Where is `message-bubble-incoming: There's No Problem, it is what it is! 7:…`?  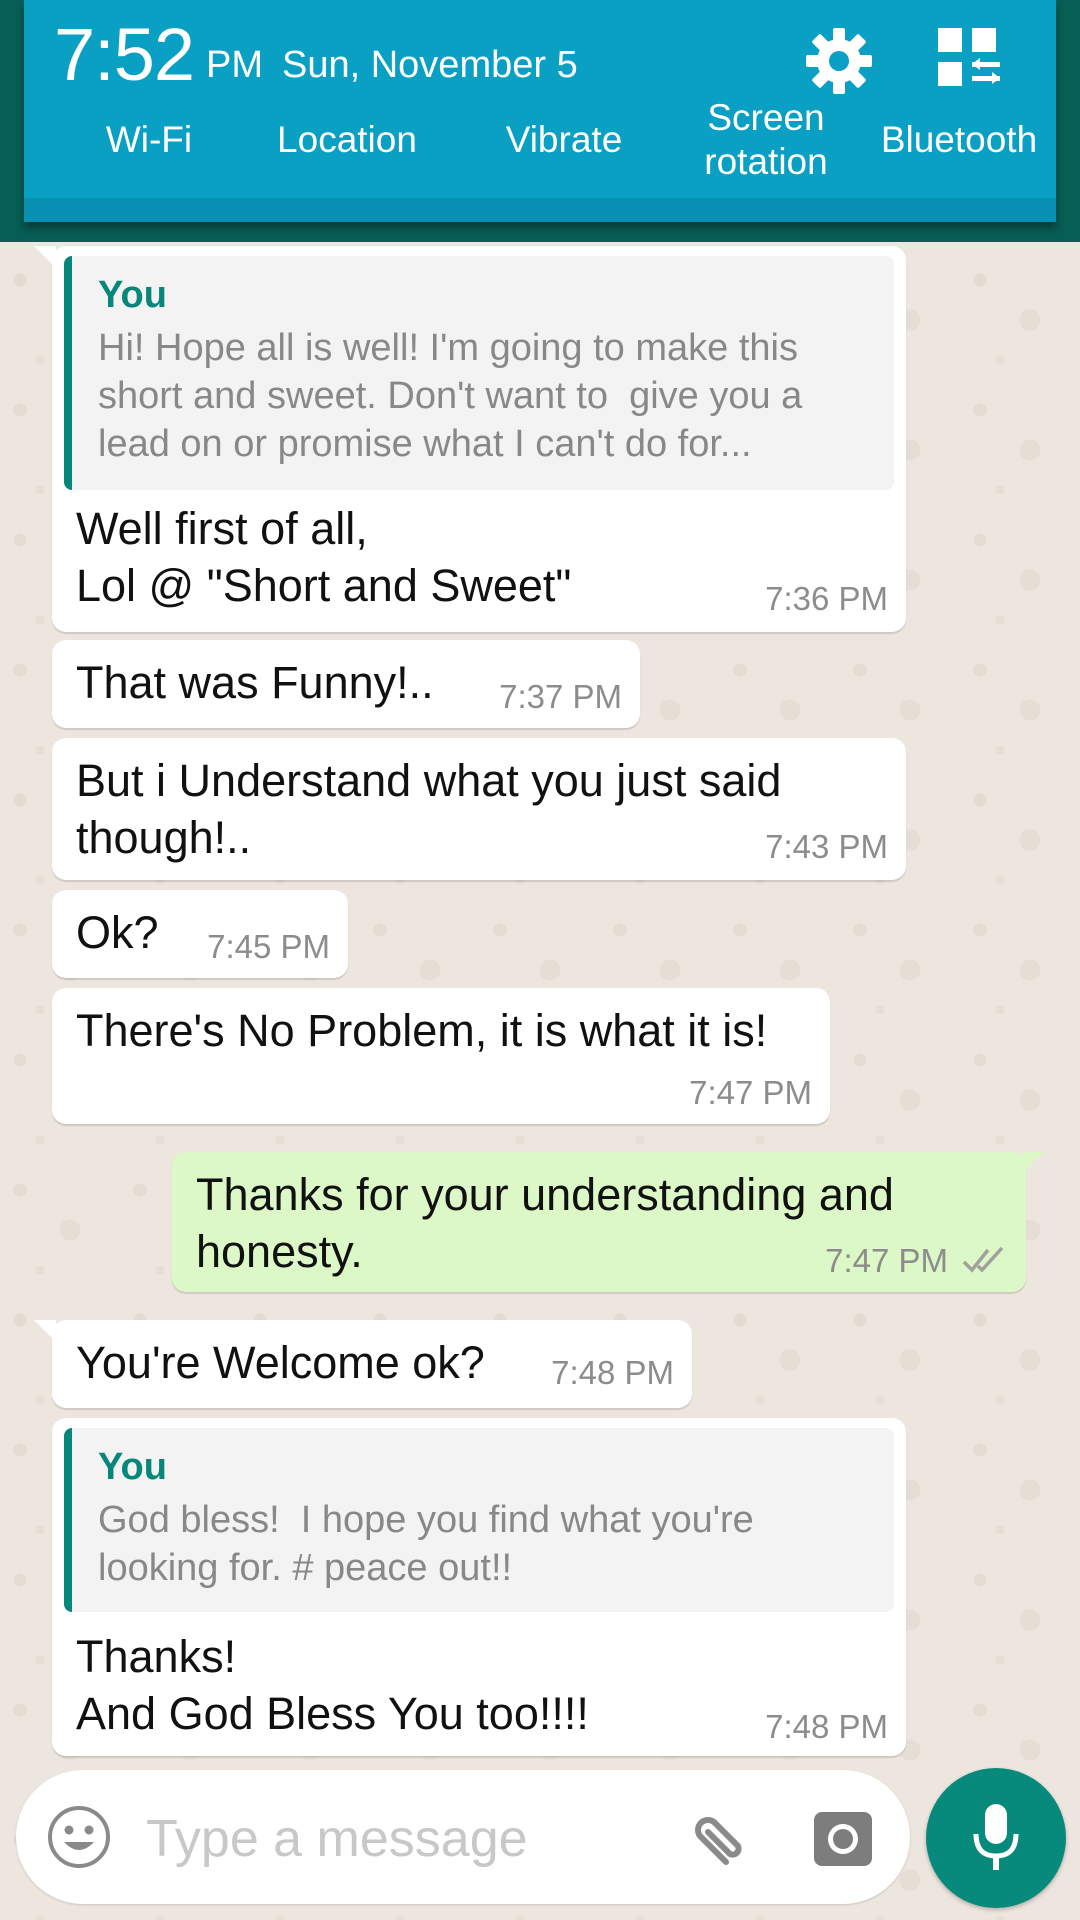 message-bubble-incoming: There's No Problem, it is what it is! 7:… is located at coordinates (441, 1056).